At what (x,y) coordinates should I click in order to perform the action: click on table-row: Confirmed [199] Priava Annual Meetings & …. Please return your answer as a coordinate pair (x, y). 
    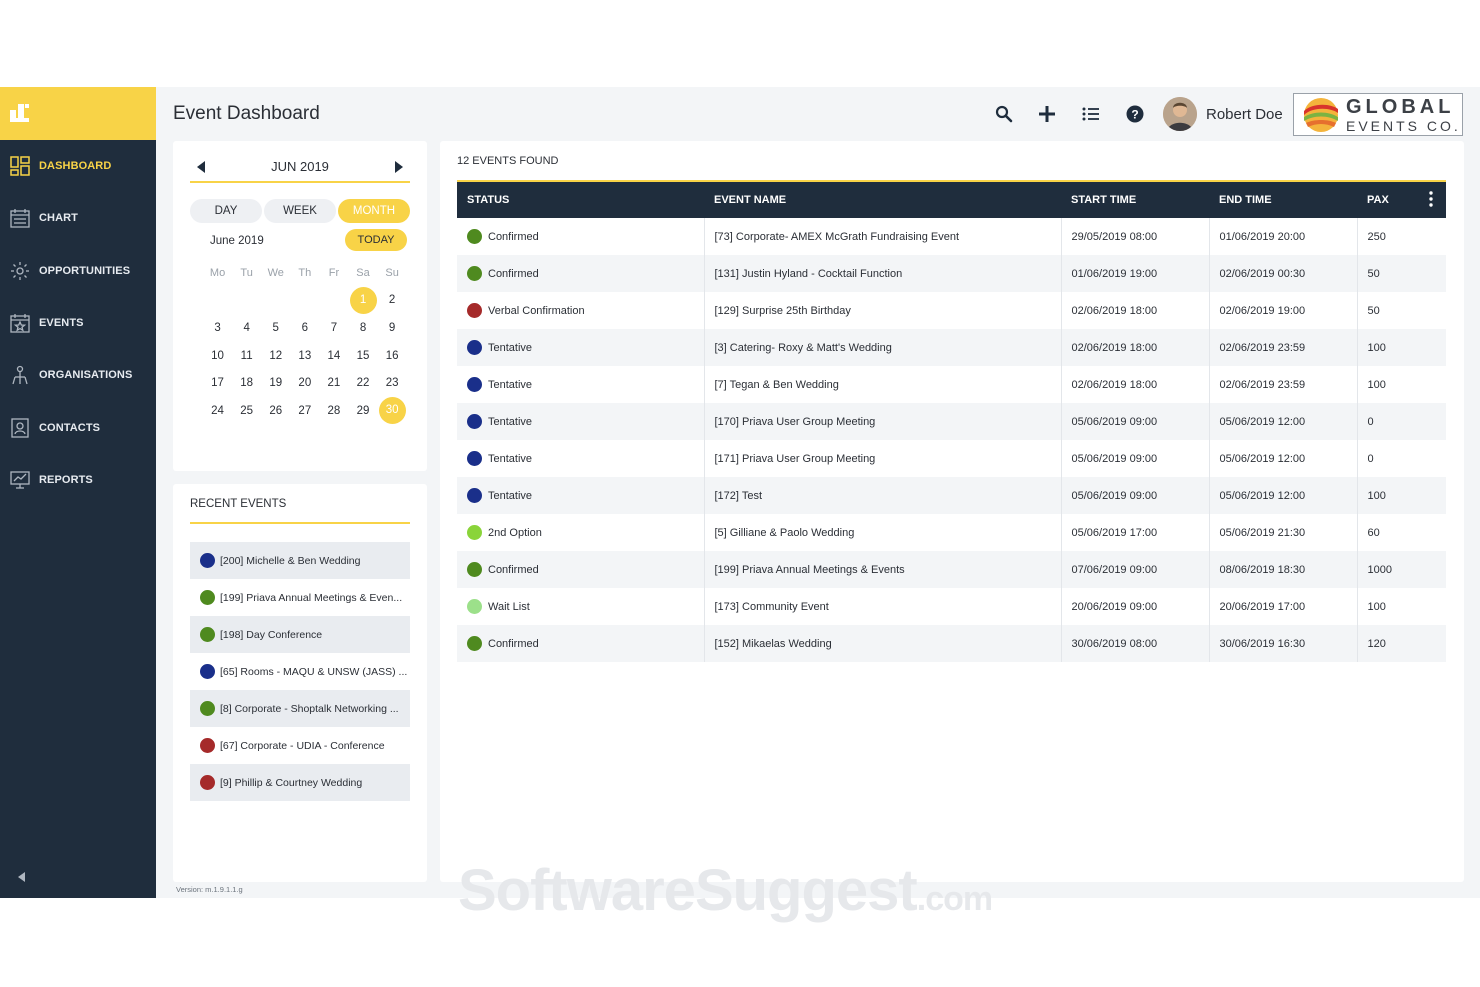
    Looking at the image, I should click on (951, 569).